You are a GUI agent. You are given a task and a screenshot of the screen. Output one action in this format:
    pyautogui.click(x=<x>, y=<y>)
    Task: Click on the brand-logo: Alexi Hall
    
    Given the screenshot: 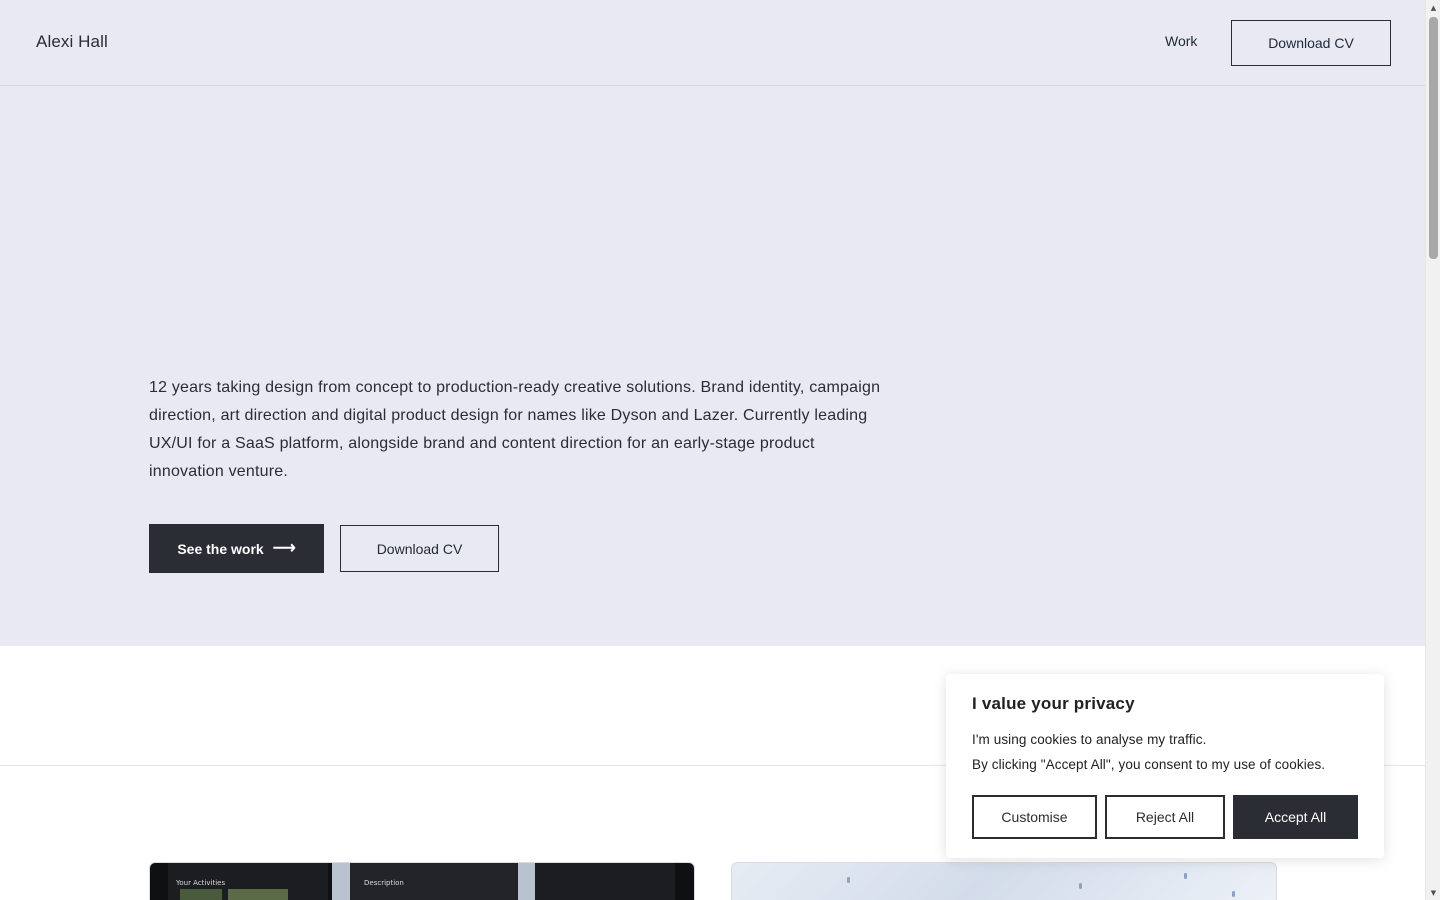 What is the action you would take?
    pyautogui.click(x=72, y=42)
    